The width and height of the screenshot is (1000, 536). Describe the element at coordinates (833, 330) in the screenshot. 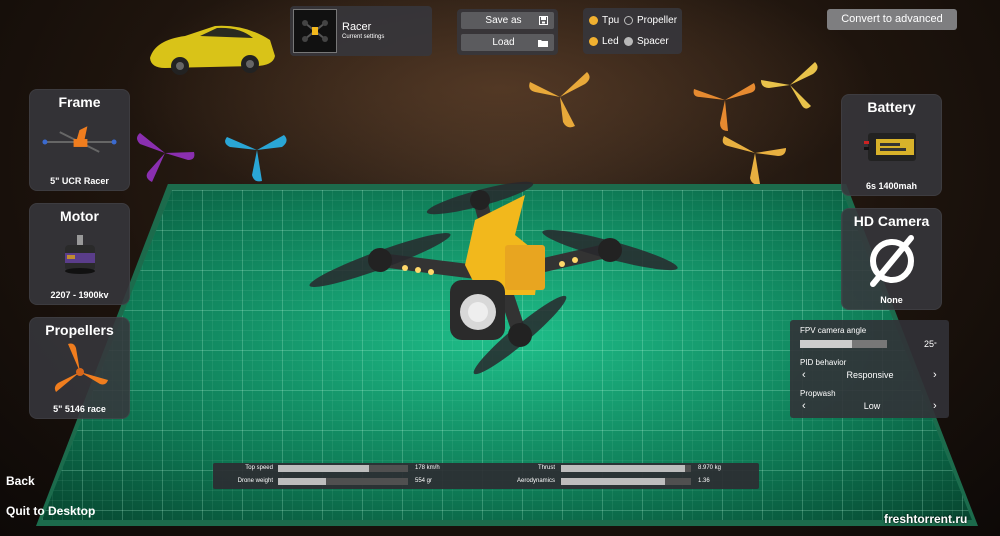

I see `camera-angle-label: FPV camera angle` at that location.